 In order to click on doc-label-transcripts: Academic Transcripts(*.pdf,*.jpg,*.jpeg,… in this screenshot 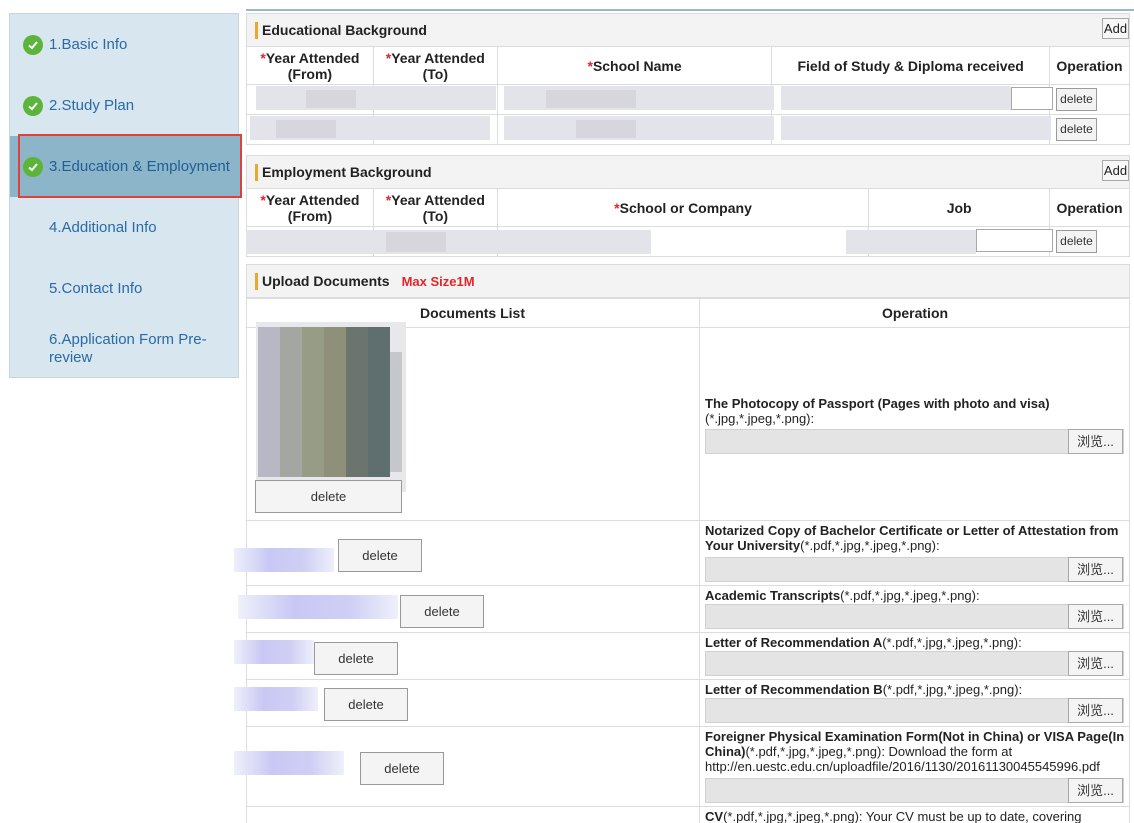, I will do `click(842, 595)`.